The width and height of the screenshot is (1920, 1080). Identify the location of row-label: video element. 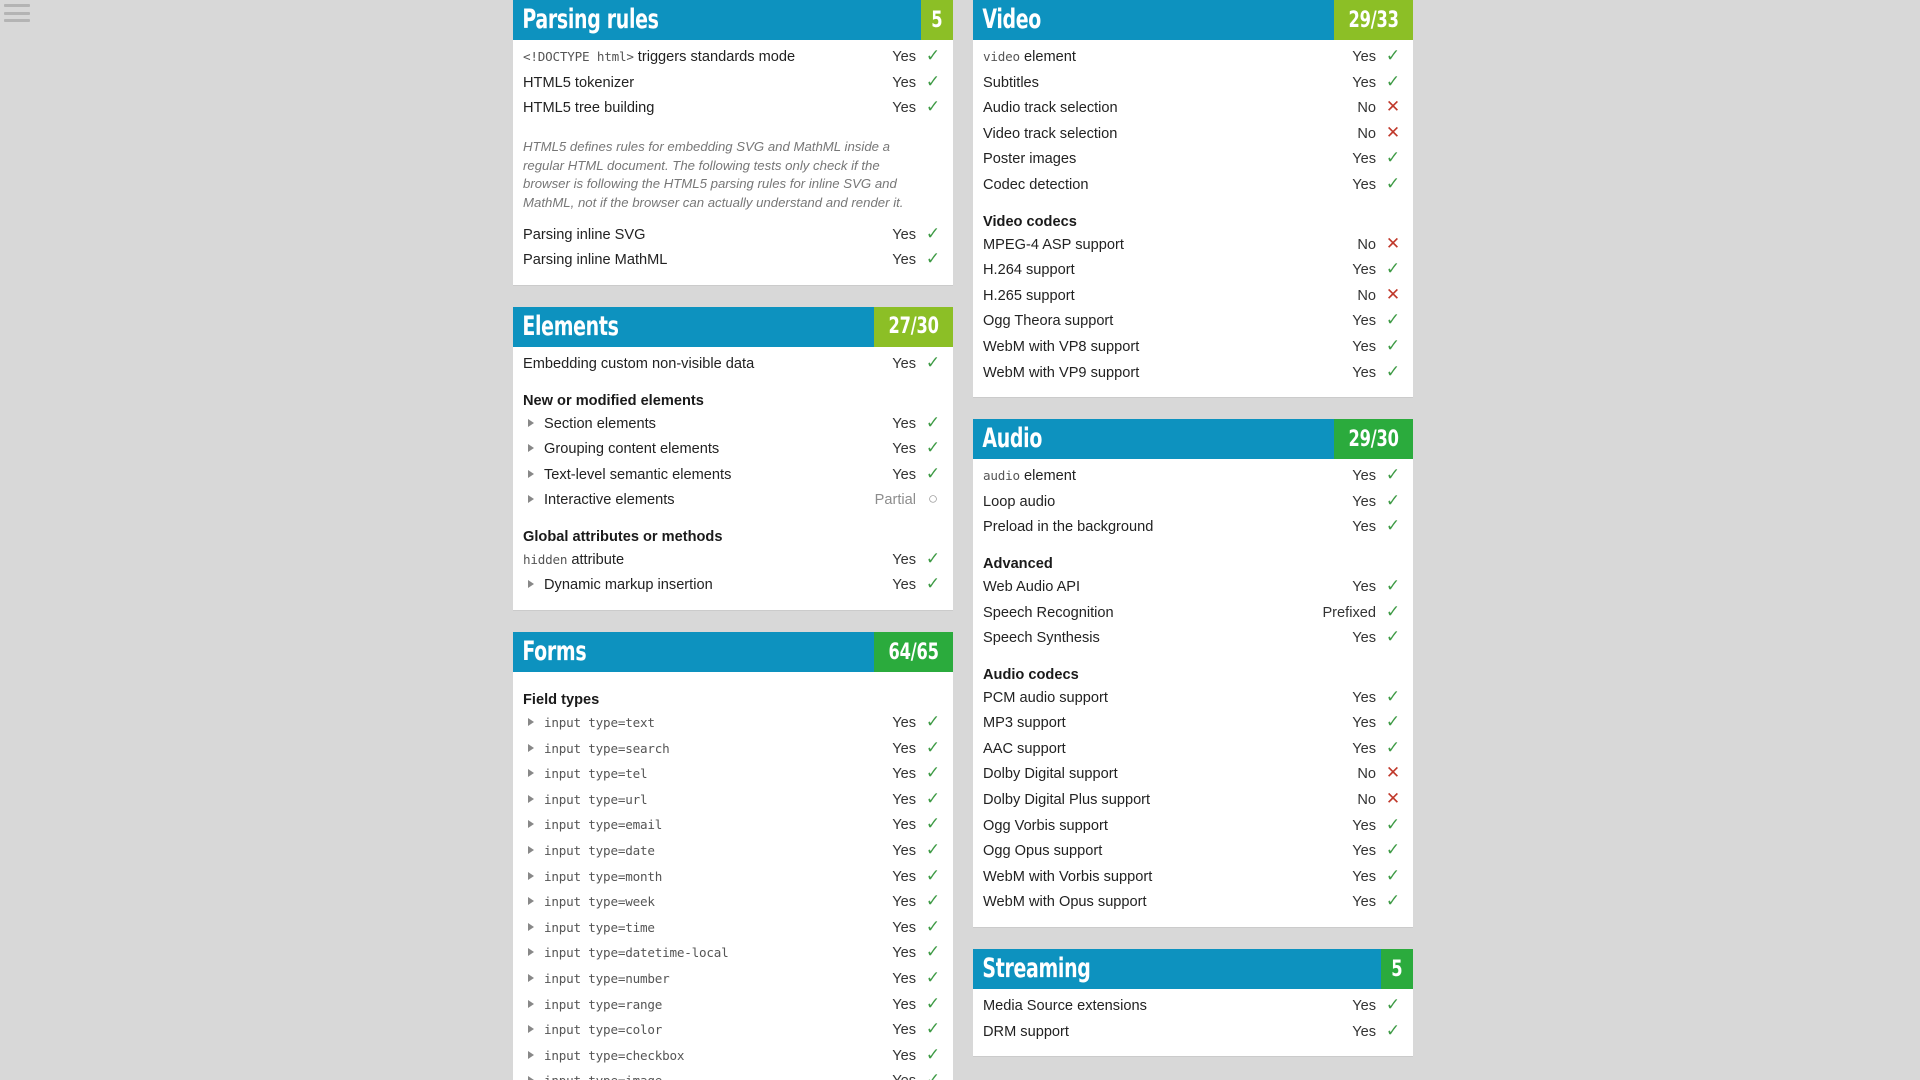
(1167, 57).